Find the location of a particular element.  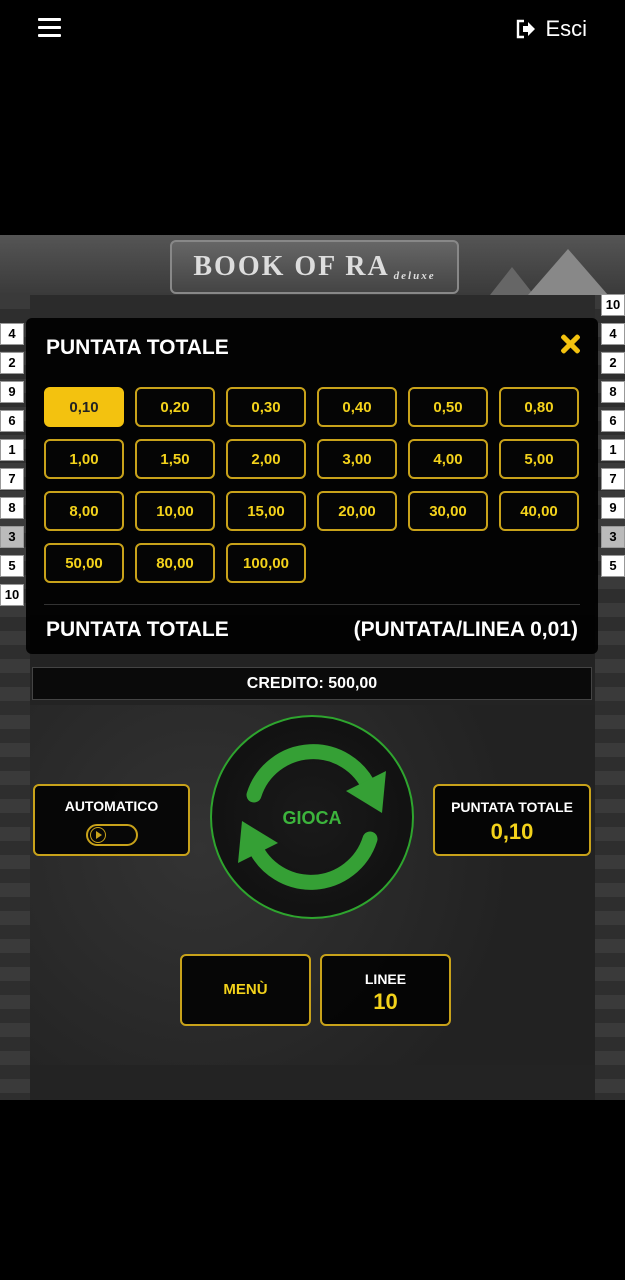

autoplay-label: AUTOMATICO is located at coordinates (111, 806).